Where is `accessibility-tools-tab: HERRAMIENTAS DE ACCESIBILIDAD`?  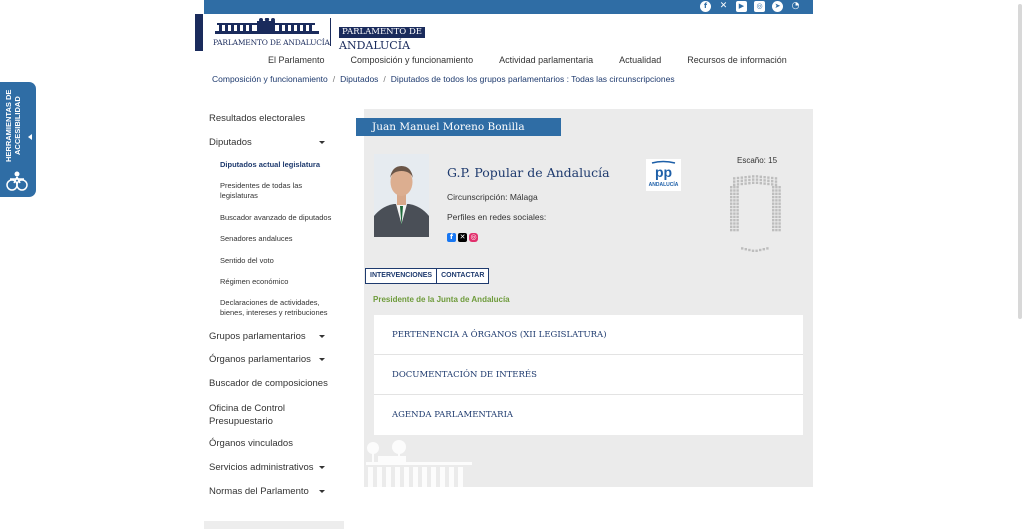 accessibility-tools-tab: HERRAMIENTAS DE ACCESIBILIDAD is located at coordinates (18, 139).